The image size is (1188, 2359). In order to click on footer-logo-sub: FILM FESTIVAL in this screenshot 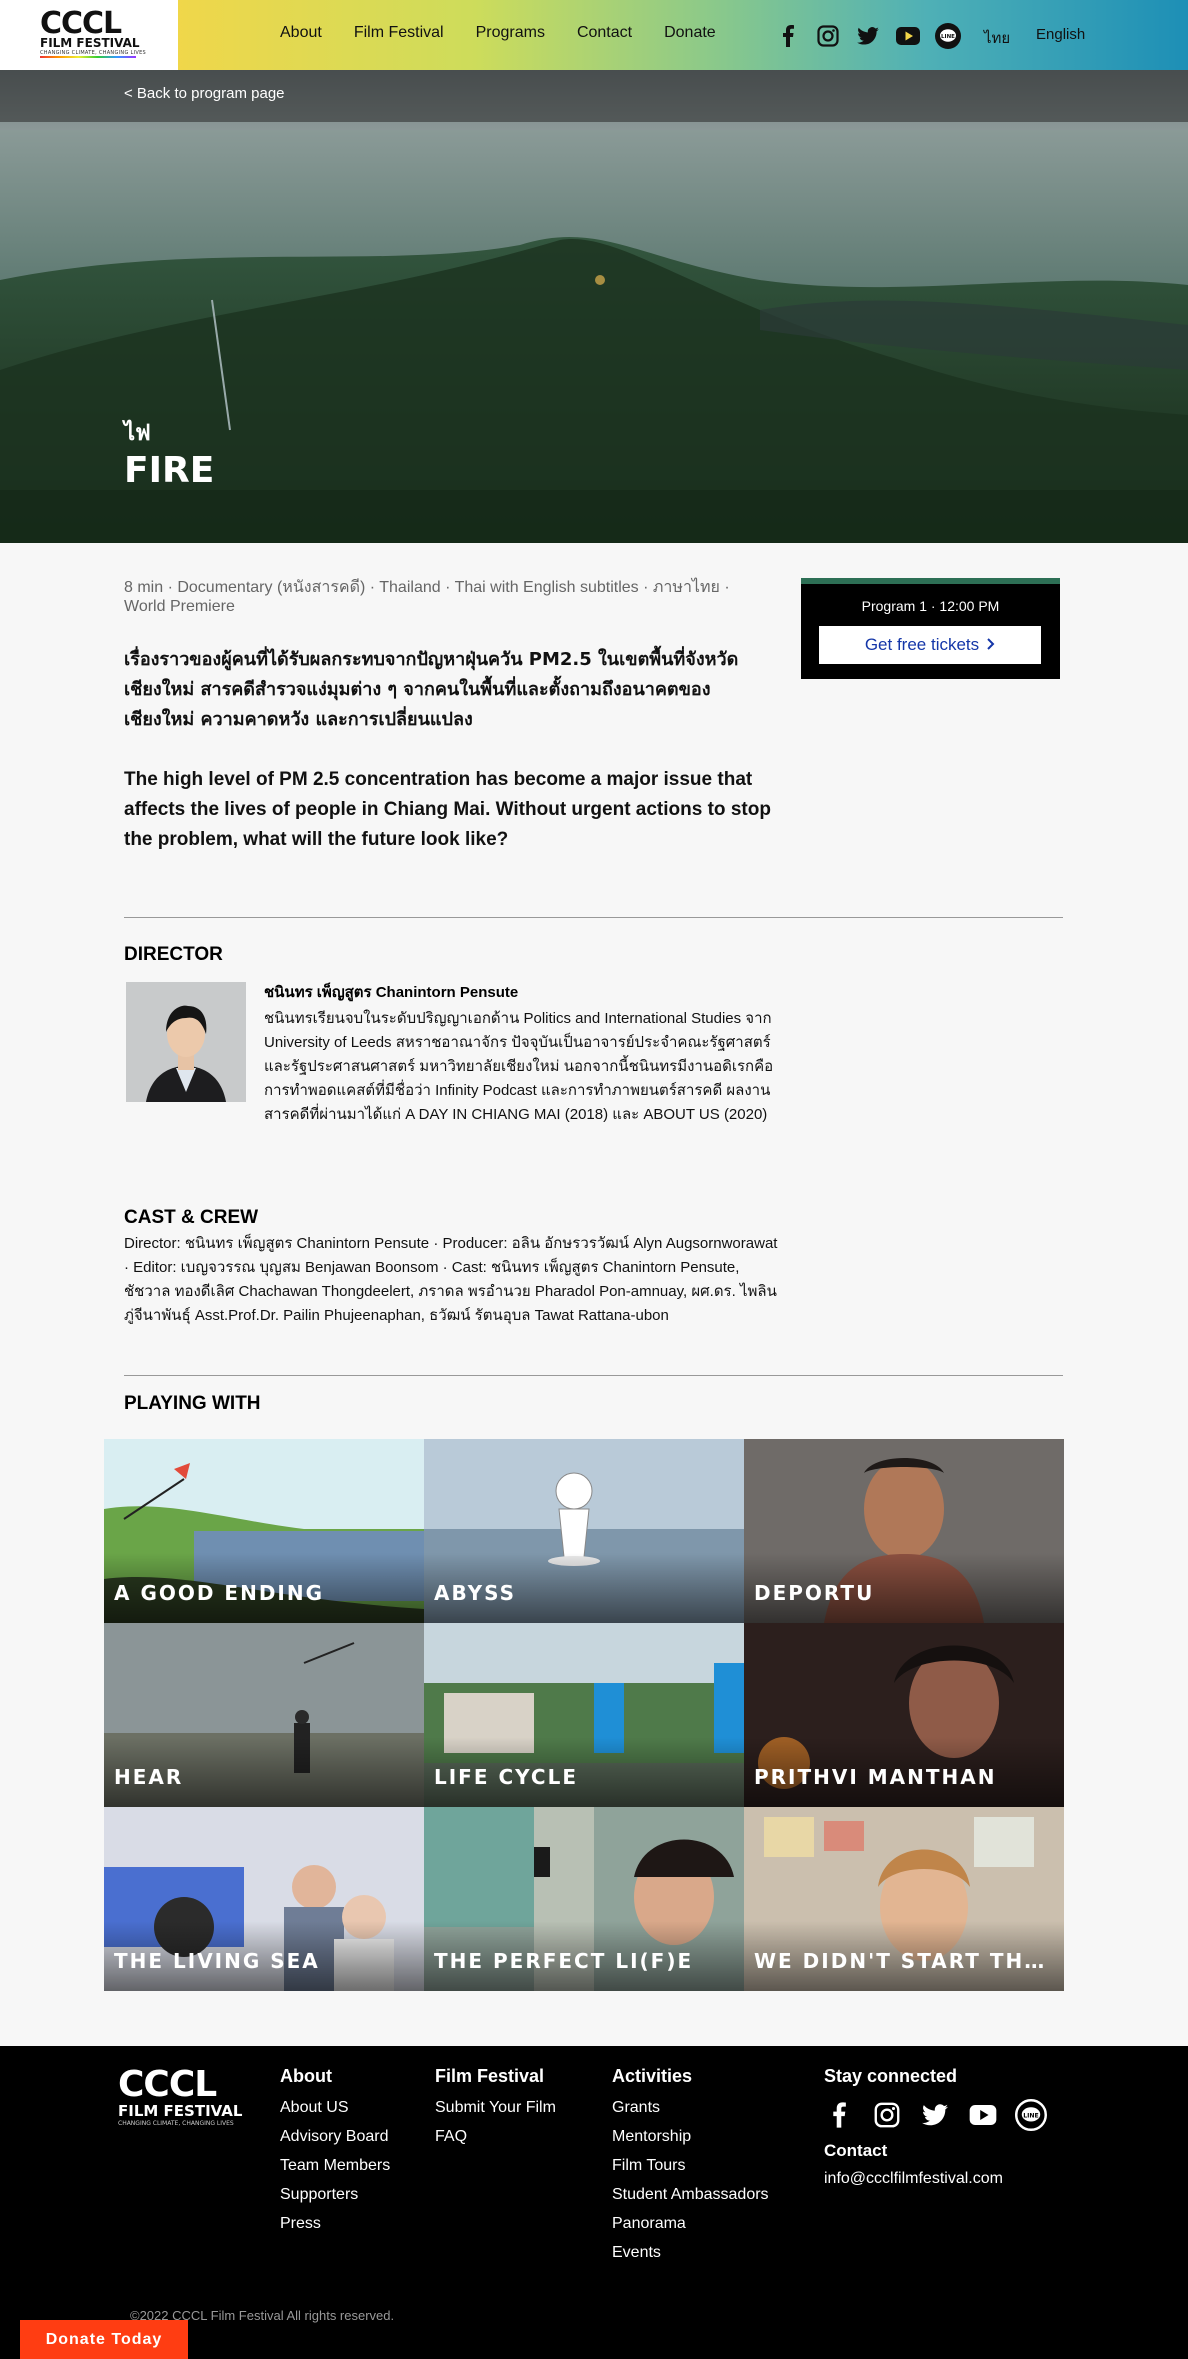, I will do `click(180, 2111)`.